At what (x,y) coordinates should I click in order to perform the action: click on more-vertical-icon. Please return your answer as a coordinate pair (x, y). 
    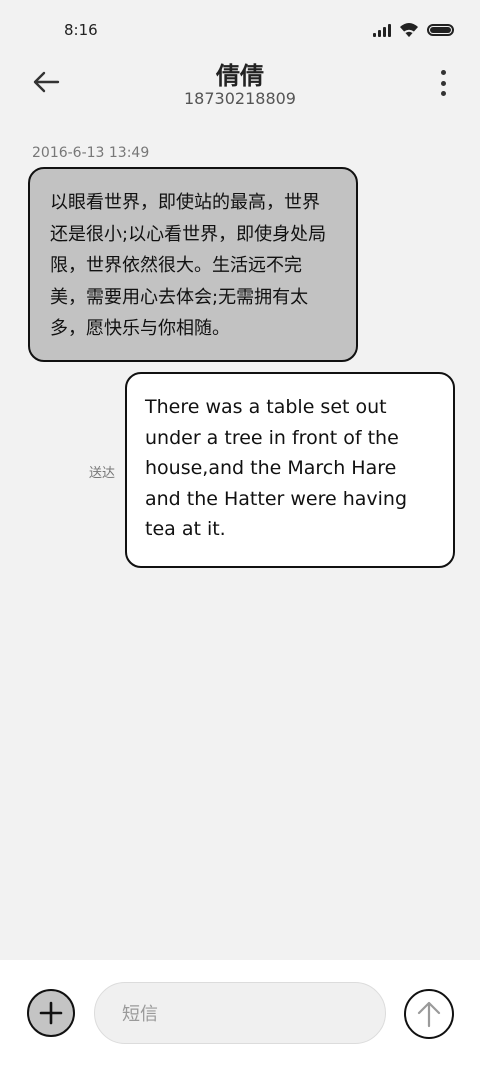
    Looking at the image, I should click on (443, 72).